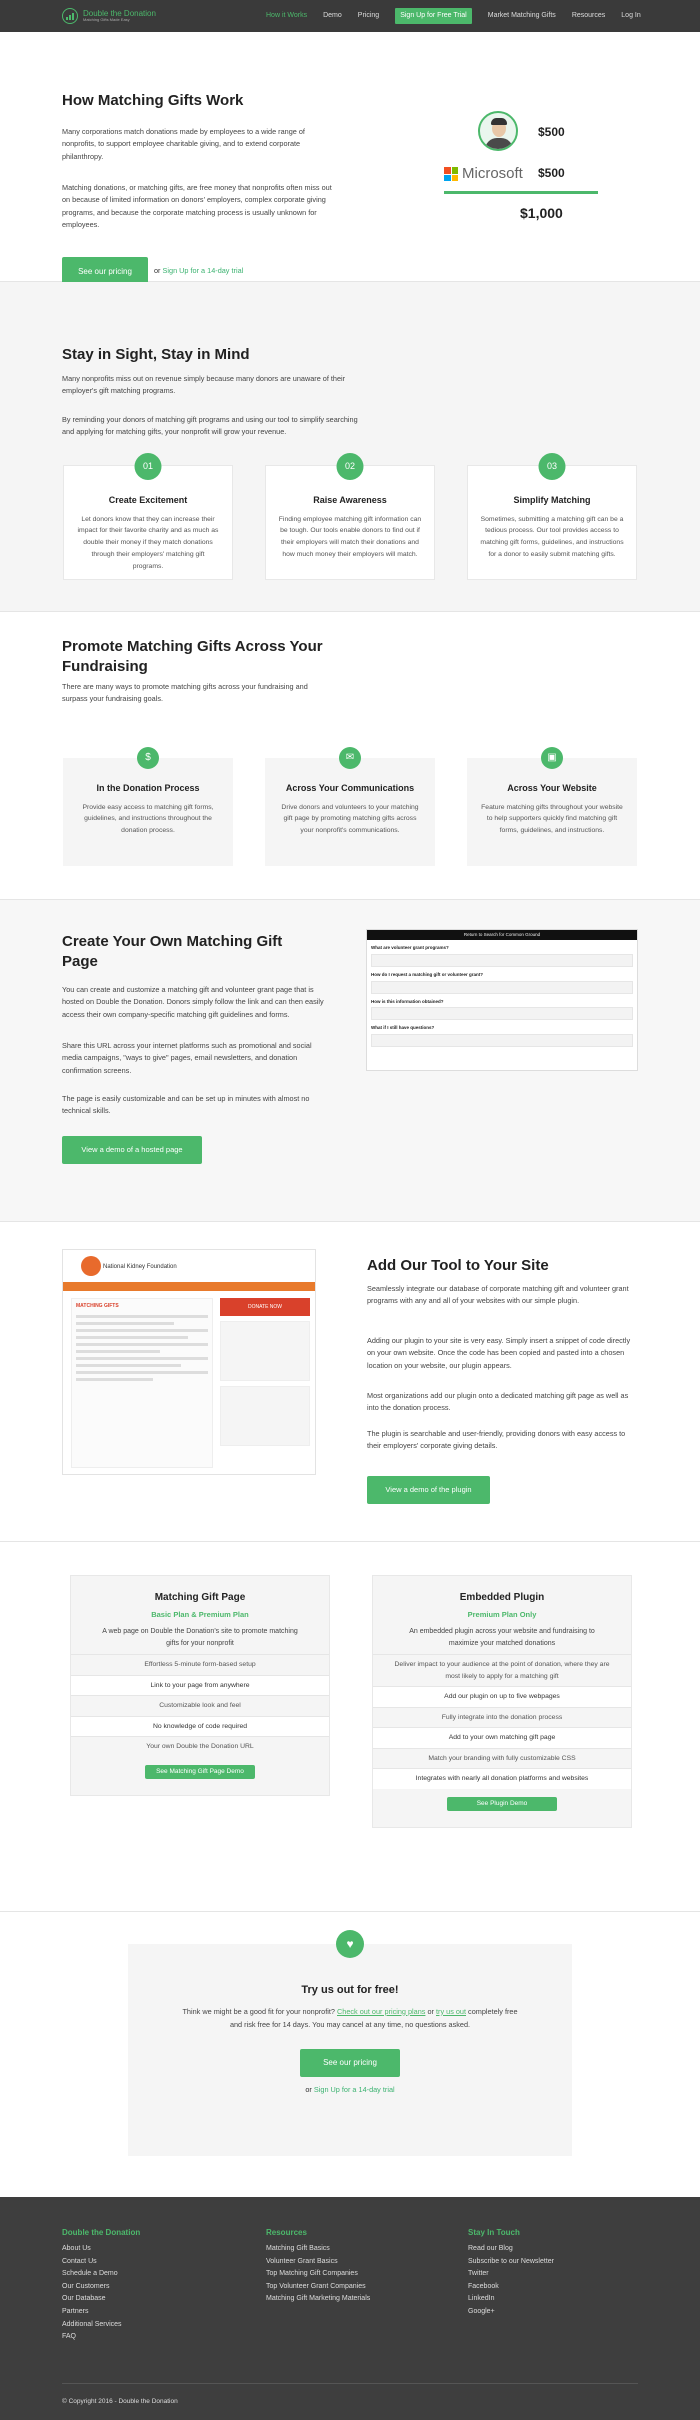 This screenshot has width=700, height=2420. I want to click on pricing-plans-link: Check out our pricing plans, so click(381, 2011).